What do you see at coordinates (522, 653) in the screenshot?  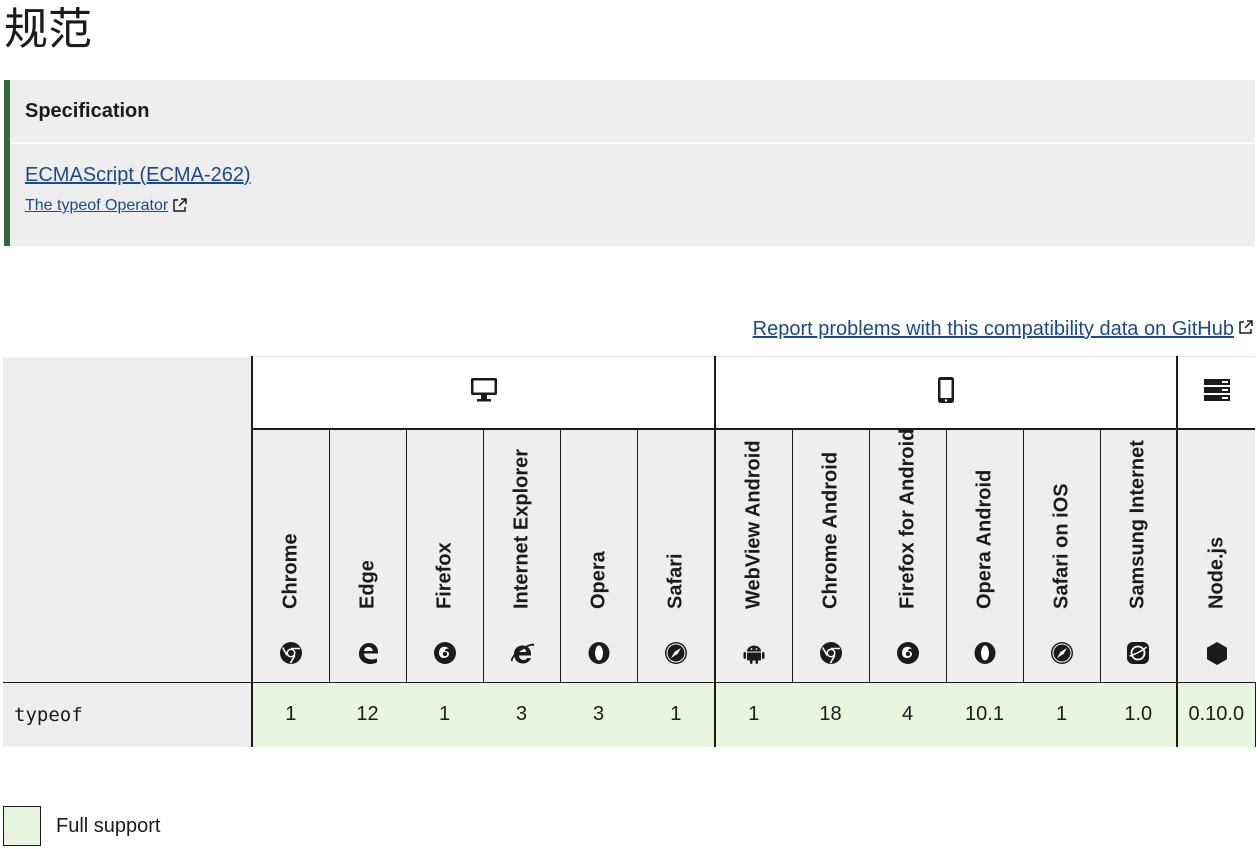 I see `ie-icon` at bounding box center [522, 653].